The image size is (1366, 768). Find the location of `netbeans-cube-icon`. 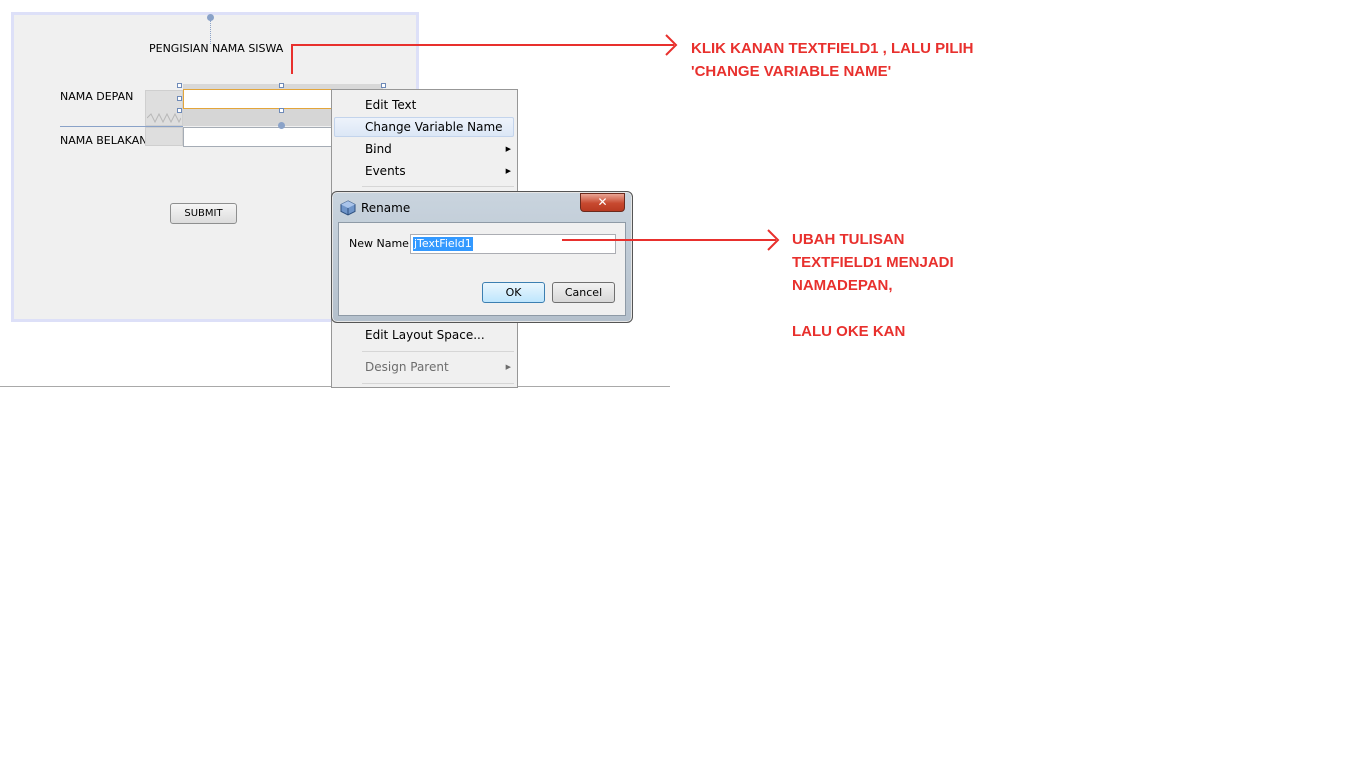

netbeans-cube-icon is located at coordinates (348, 208).